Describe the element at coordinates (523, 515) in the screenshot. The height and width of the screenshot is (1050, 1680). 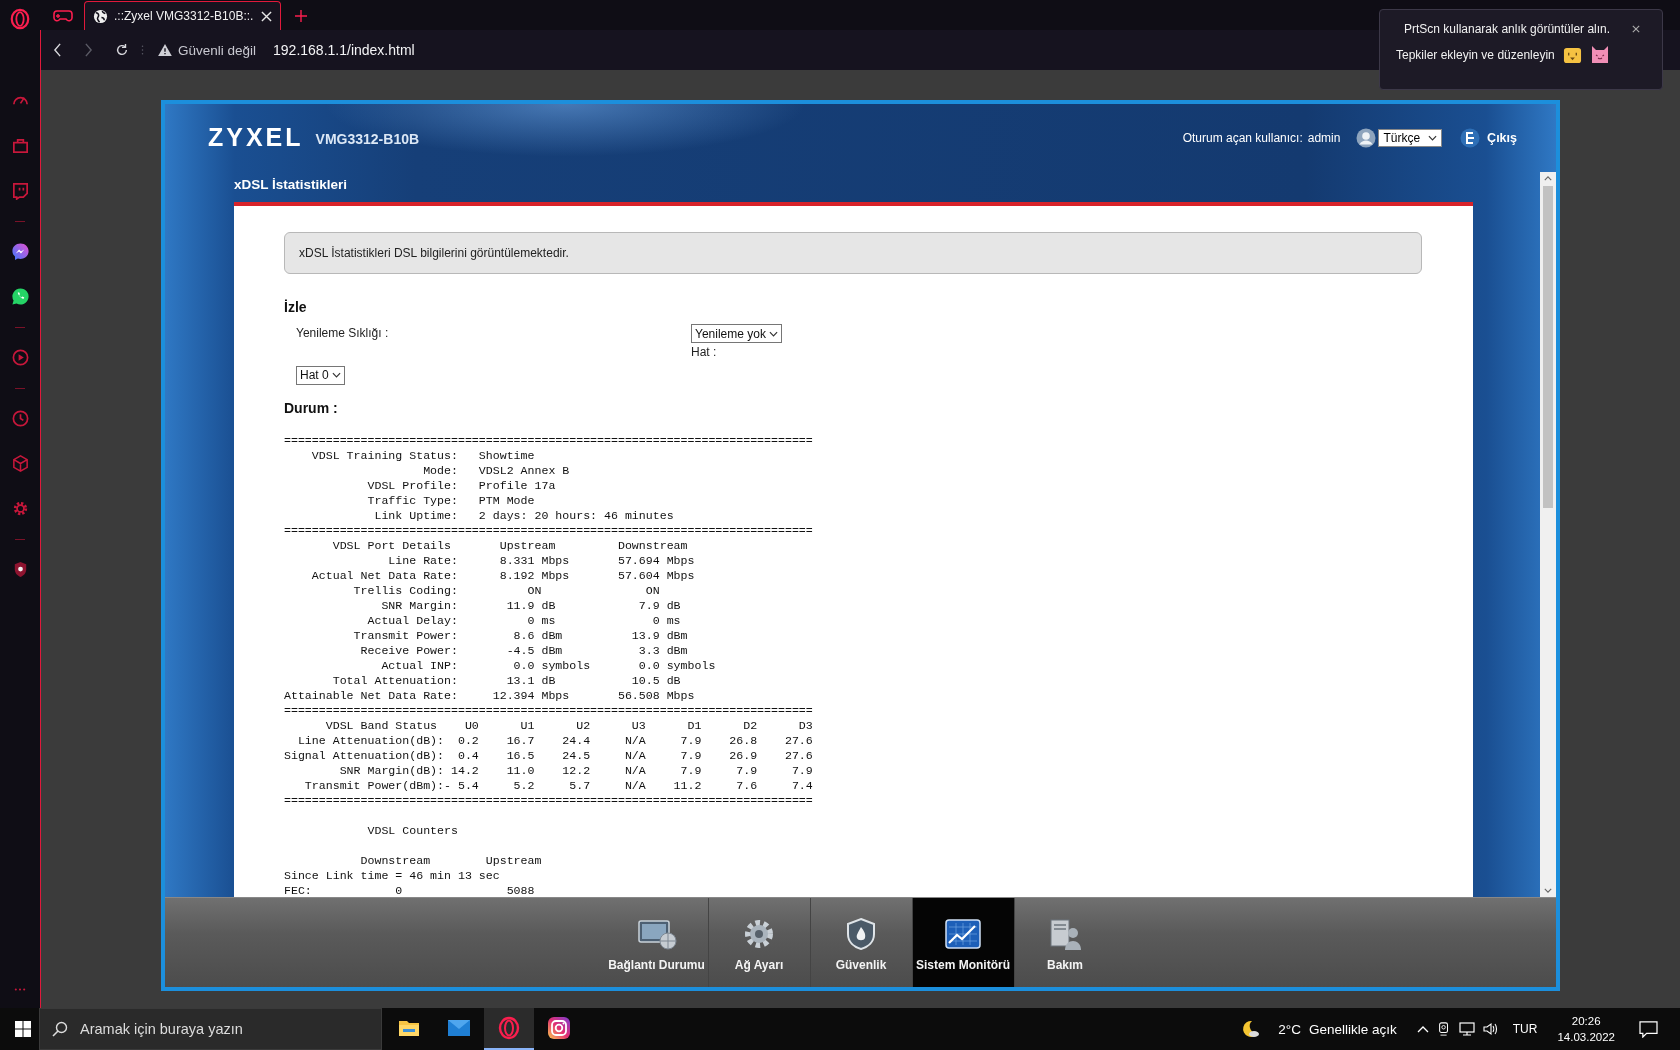
I see `report-line: Link Uptime: 2 days: 20 hours: 46 minutes` at that location.